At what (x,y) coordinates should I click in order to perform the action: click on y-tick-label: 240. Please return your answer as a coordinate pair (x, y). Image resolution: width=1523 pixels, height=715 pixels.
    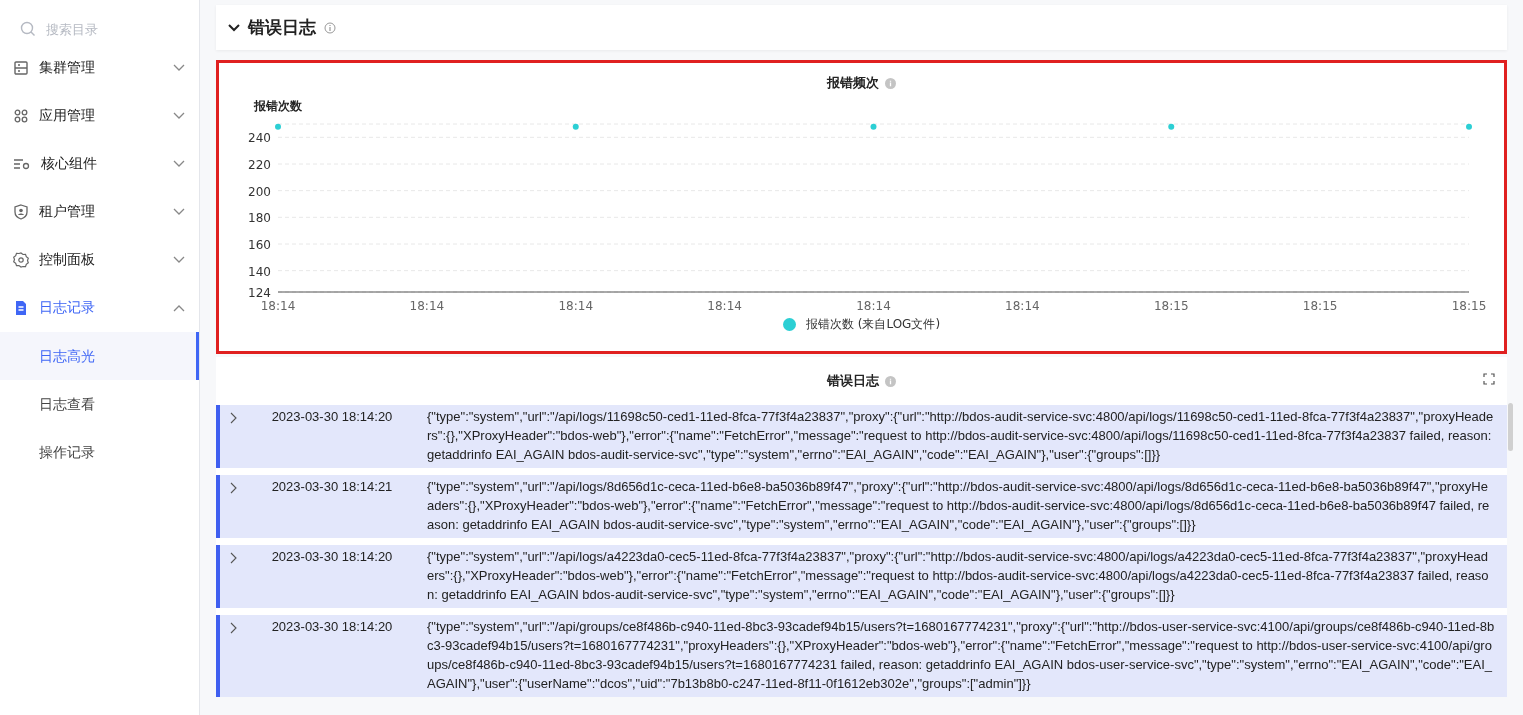
    Looking at the image, I should click on (259, 138).